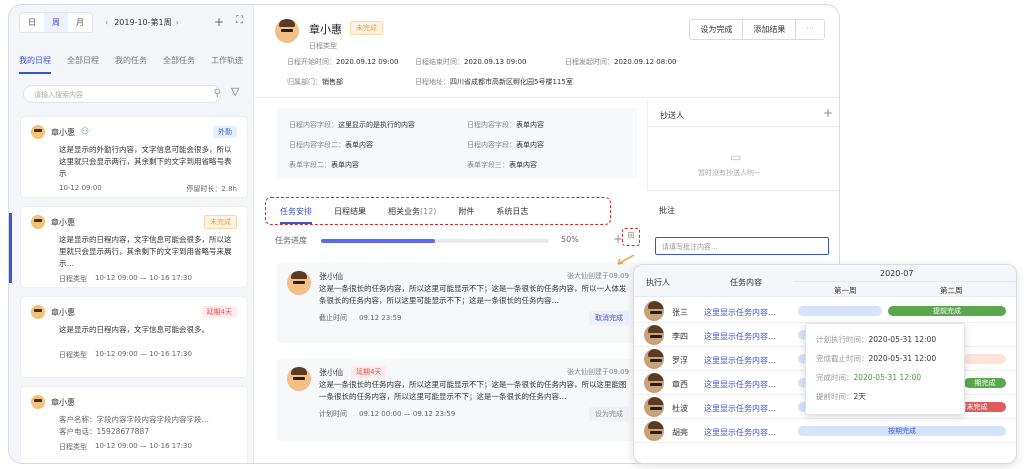 This screenshot has height=469, width=1024. I want to click on filter-icon: ▽, so click(235, 91).